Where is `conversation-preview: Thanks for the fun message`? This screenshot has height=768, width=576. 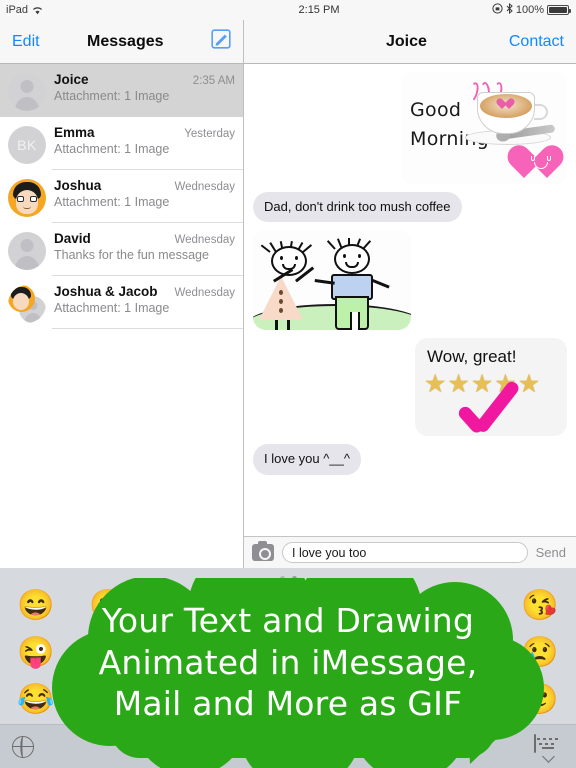
conversation-preview: Thanks for the fun message is located at coordinates (131, 255).